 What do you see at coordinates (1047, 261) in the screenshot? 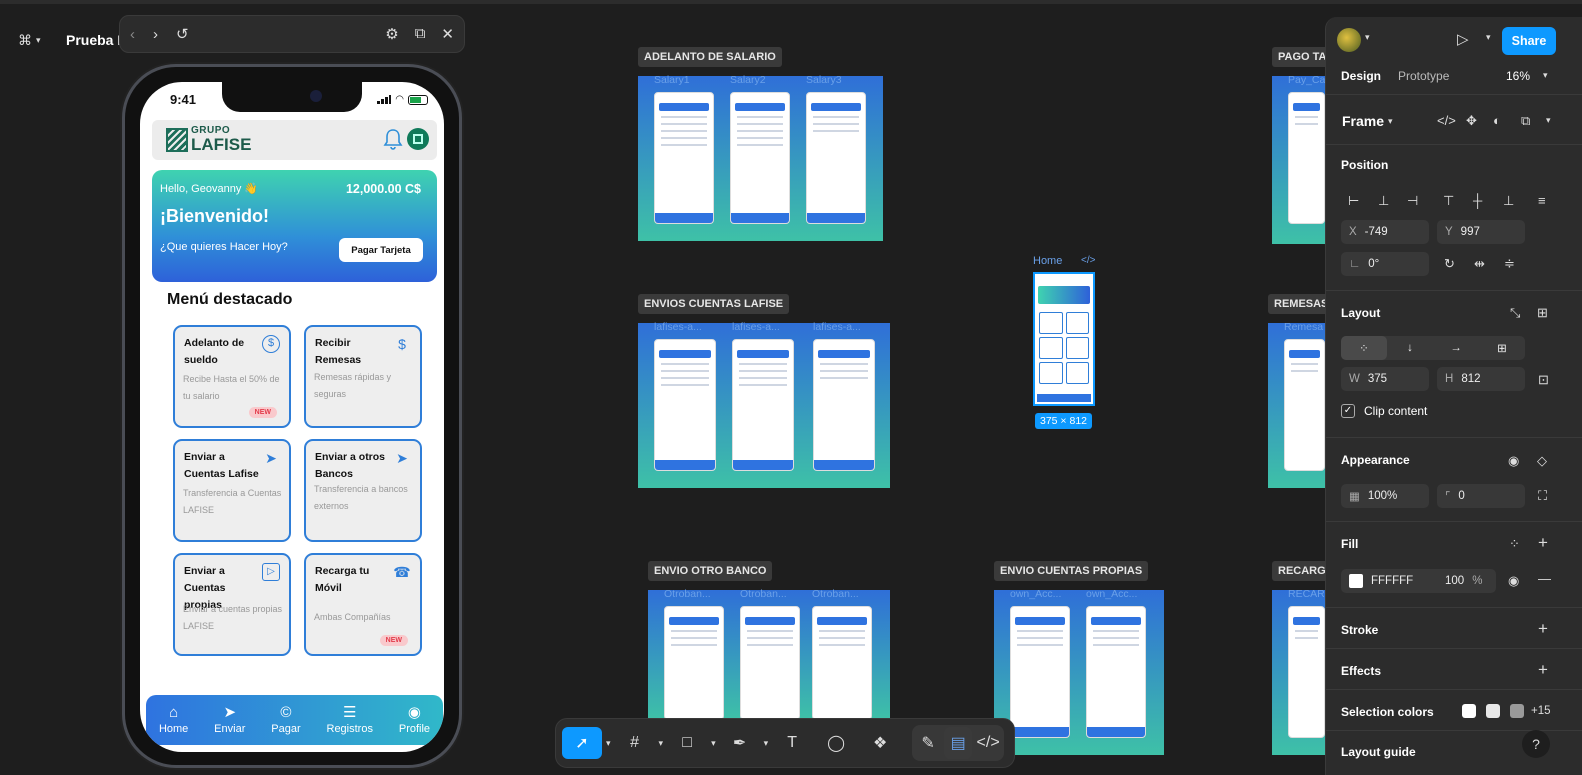
I see `home-frame-label: Home` at bounding box center [1047, 261].